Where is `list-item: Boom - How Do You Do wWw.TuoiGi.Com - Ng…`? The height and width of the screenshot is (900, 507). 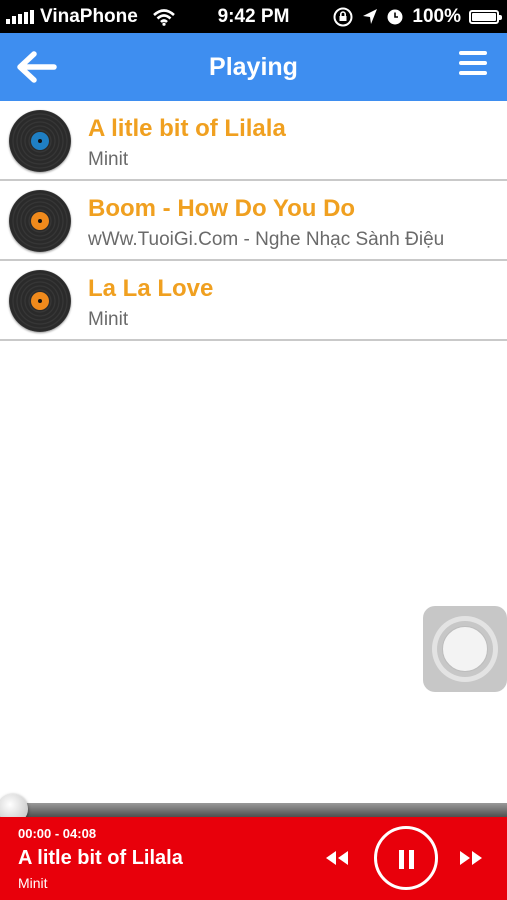 list-item: Boom - How Do You Do wWw.TuoiGi.Com - Ng… is located at coordinates (253, 221).